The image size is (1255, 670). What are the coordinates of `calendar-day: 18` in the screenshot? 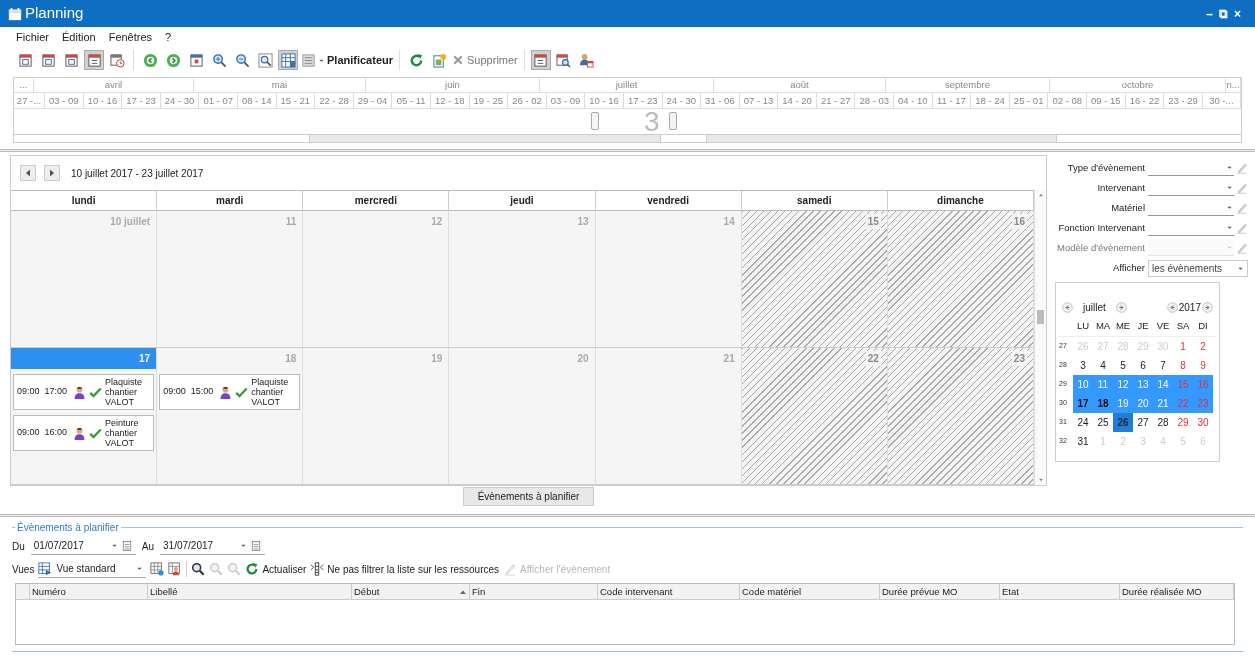 It's located at (1103, 403).